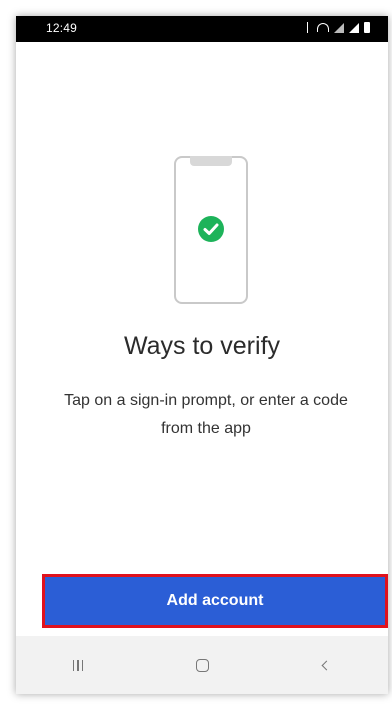 The width and height of the screenshot is (392, 710). I want to click on status-icons, so click(338, 27).